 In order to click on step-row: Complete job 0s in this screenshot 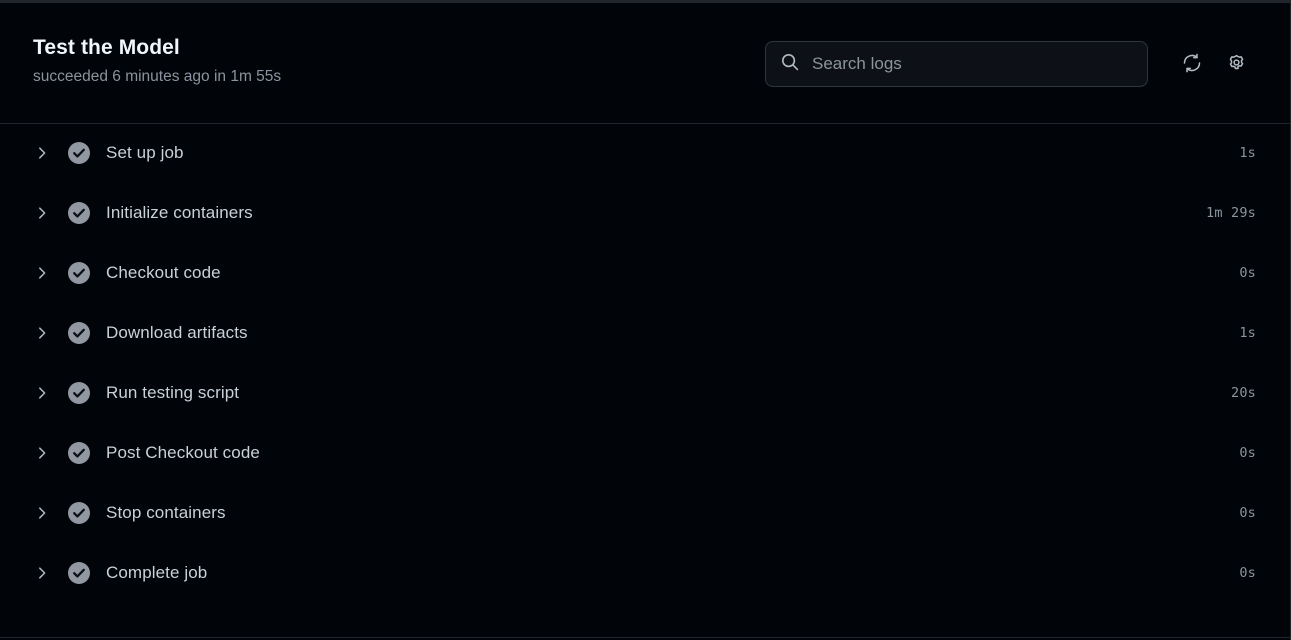, I will do `click(645, 573)`.